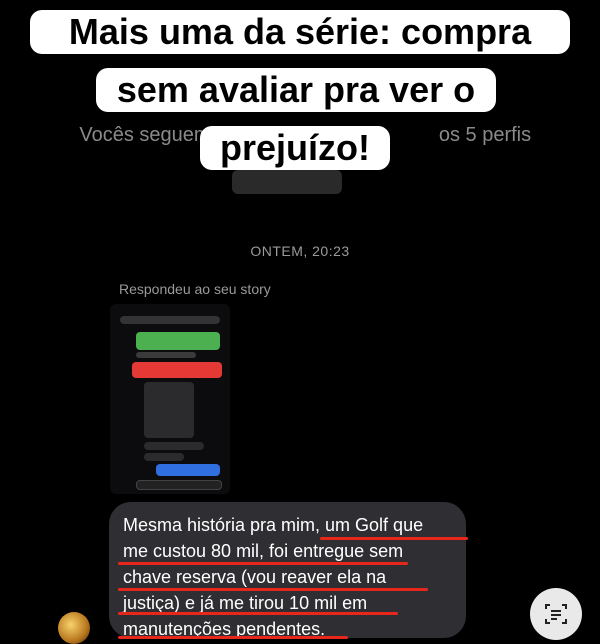 The width and height of the screenshot is (600, 644). Describe the element at coordinates (255, 577) in the screenshot. I see `message-line-3: chave reserva (vou reaver ela na` at that location.